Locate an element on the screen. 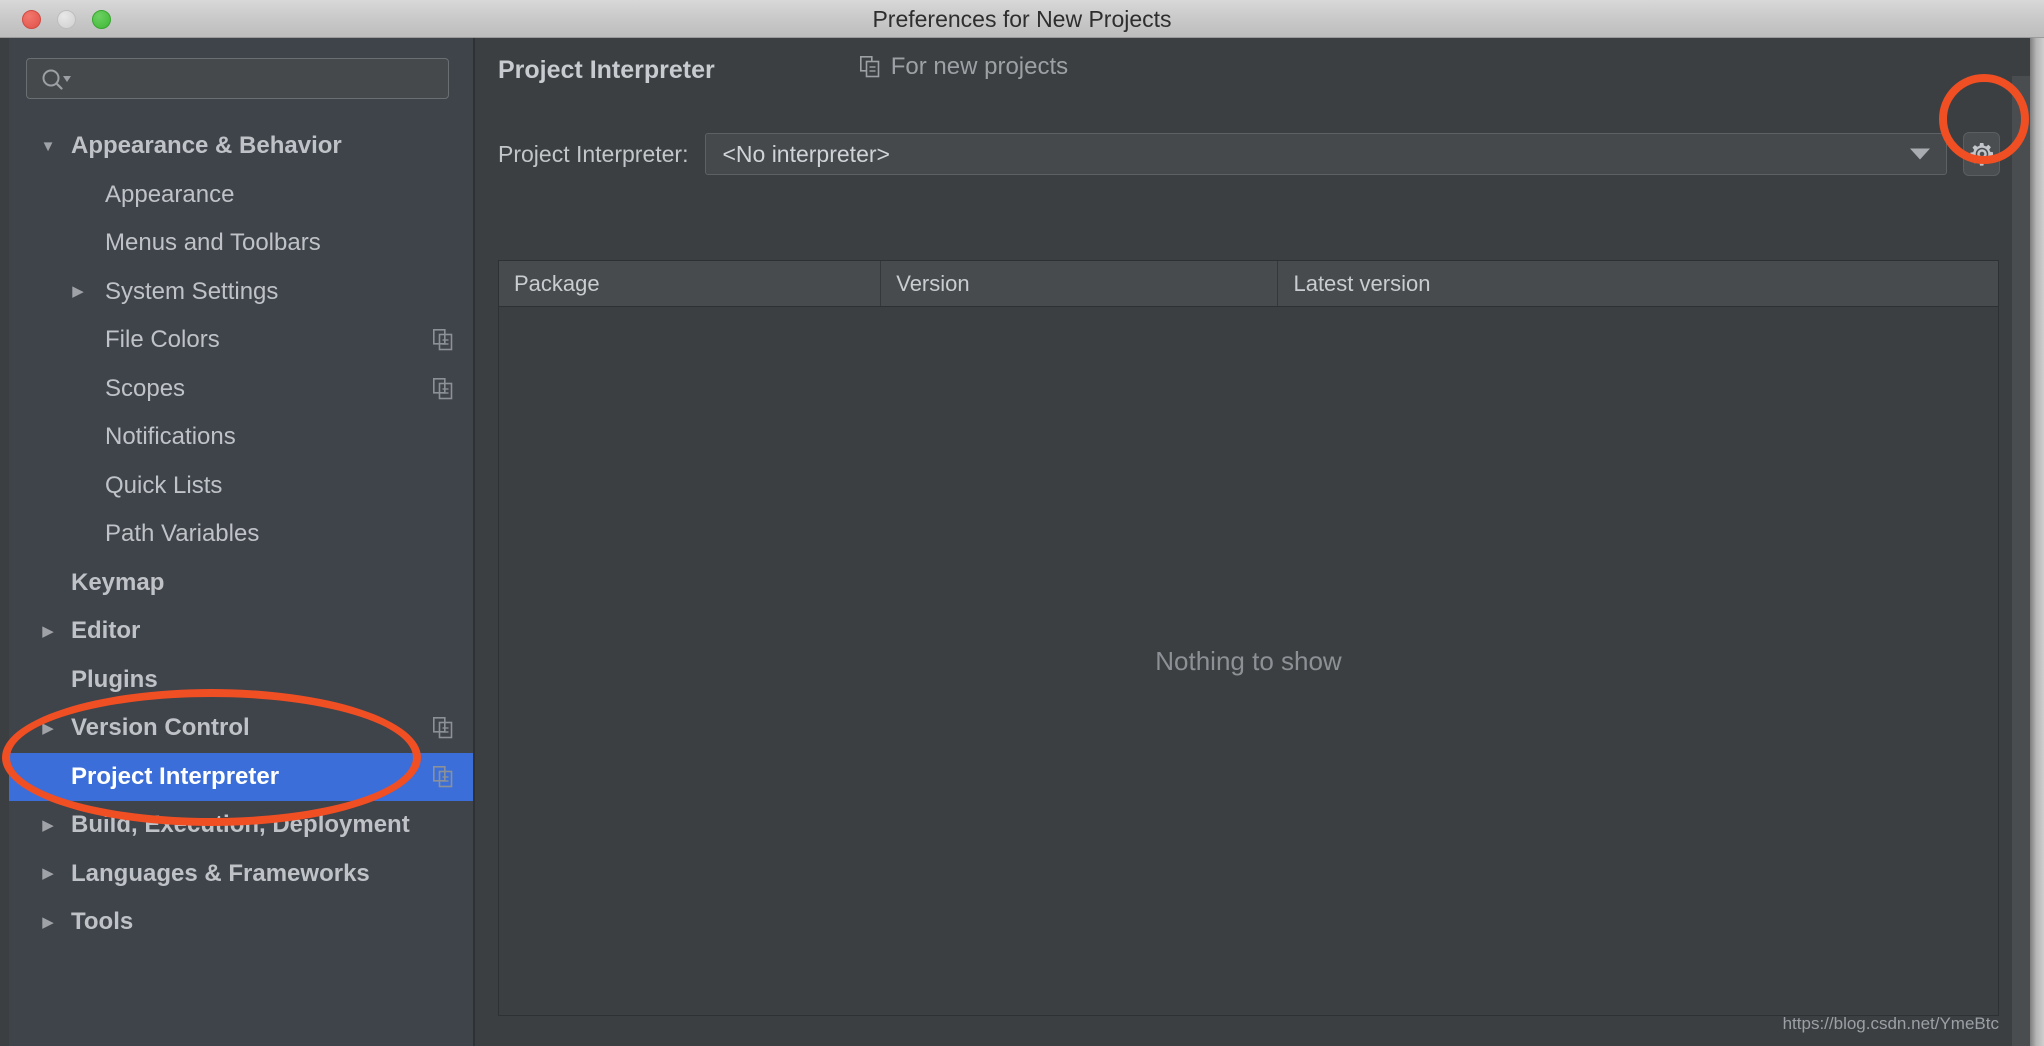 This screenshot has height=1046, width=2044. window-scroll-gutter is located at coordinates (2021, 561).